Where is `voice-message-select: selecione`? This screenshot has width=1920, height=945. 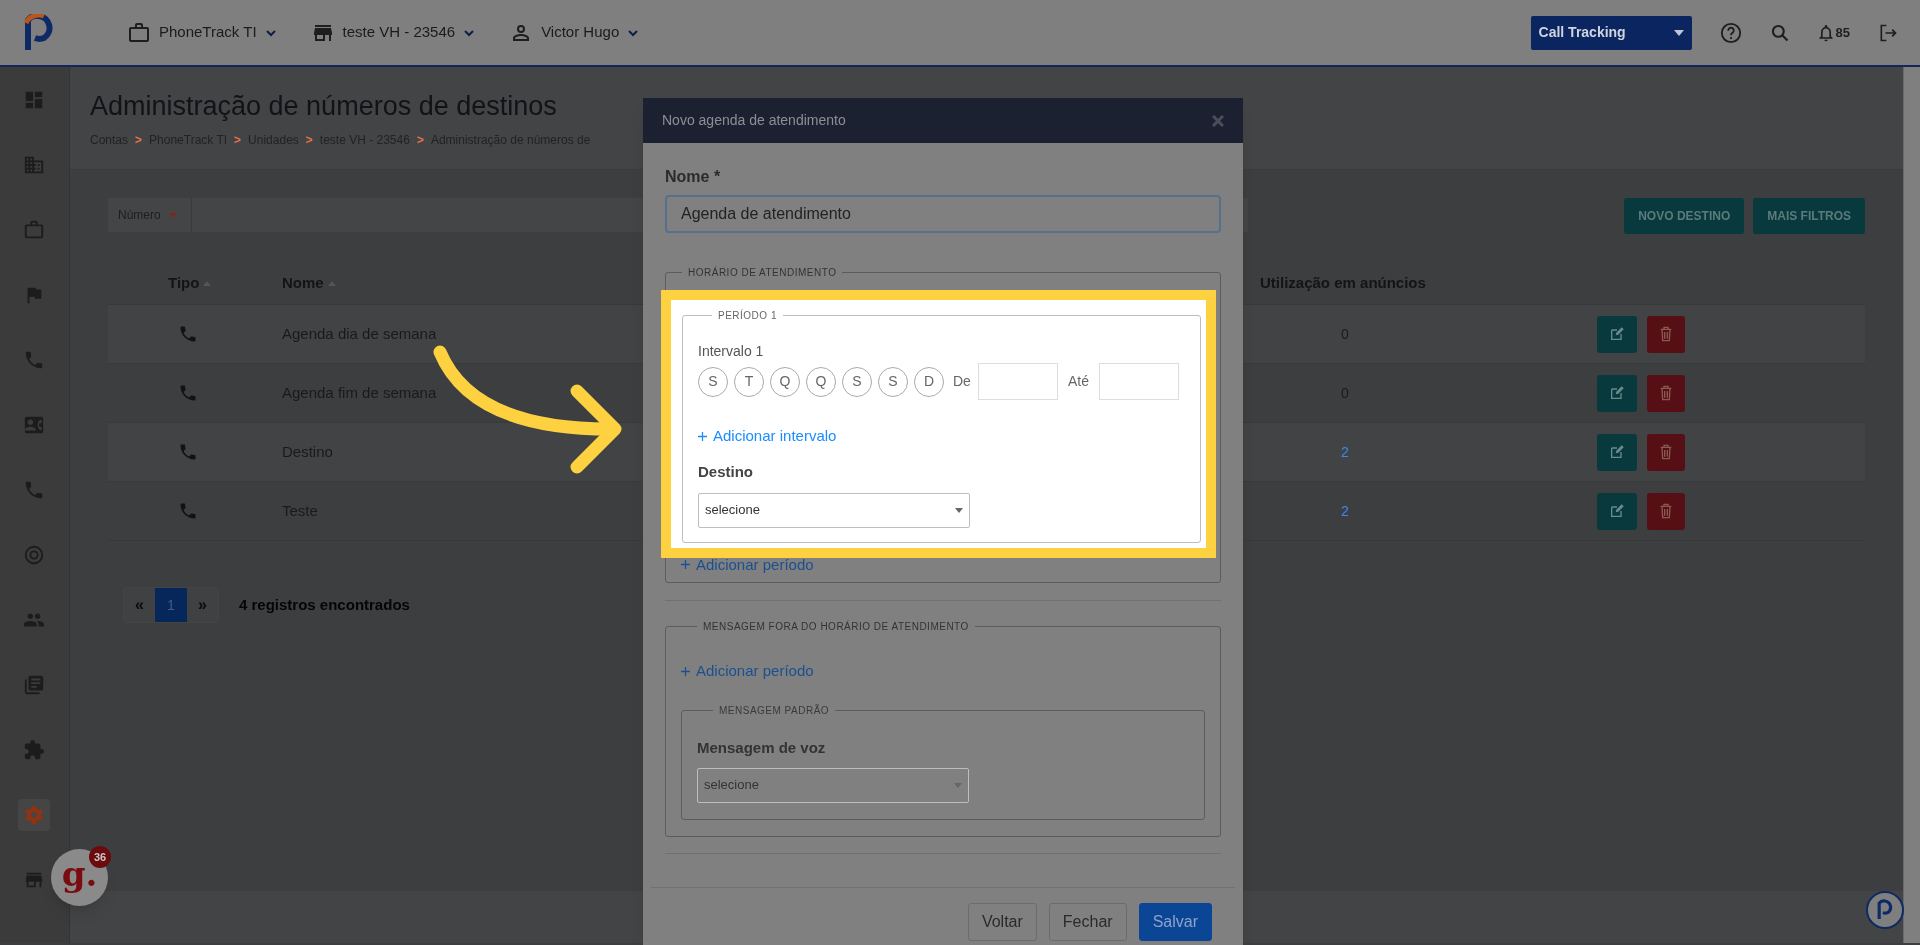
voice-message-select: selecione is located at coordinates (833, 785).